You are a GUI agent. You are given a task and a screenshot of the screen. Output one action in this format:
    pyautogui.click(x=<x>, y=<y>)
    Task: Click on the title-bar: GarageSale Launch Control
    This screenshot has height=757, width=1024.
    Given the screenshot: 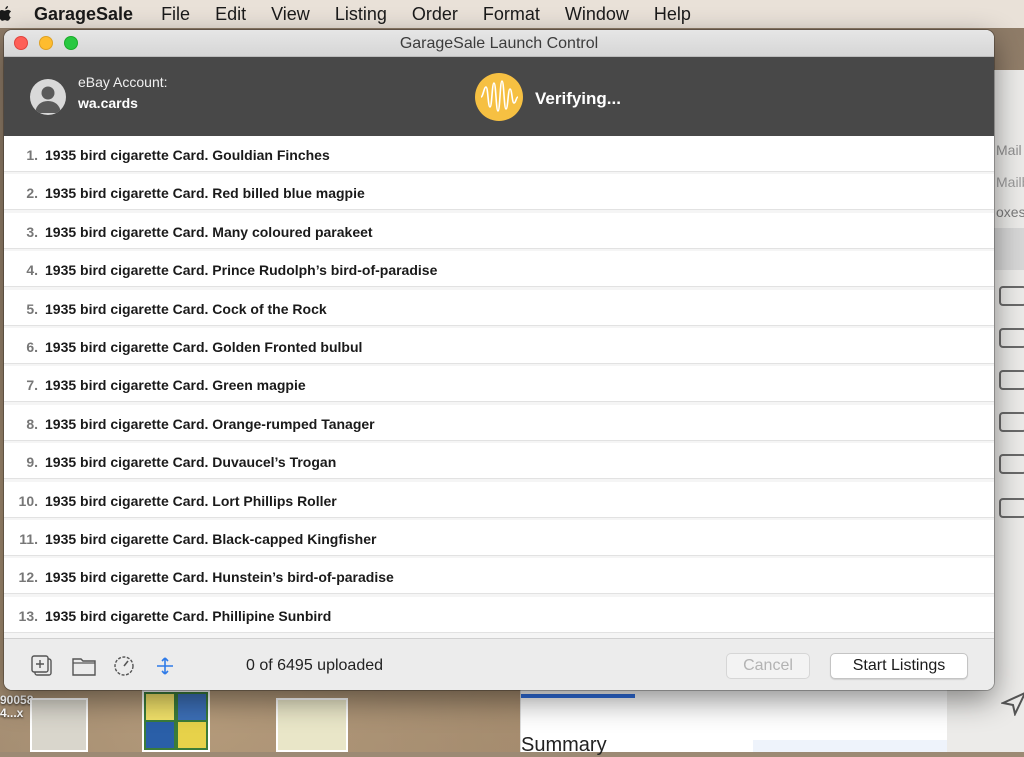 What is the action you would take?
    pyautogui.click(x=499, y=43)
    